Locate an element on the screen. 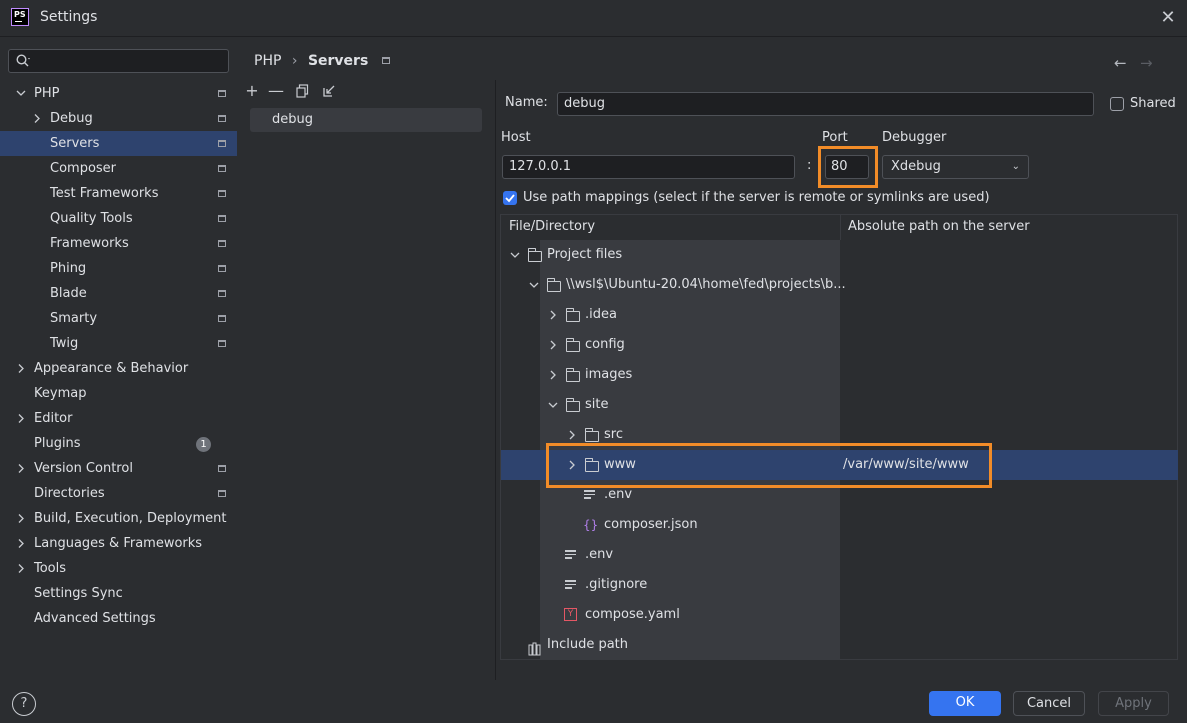  table-row: Include path is located at coordinates (839, 645).